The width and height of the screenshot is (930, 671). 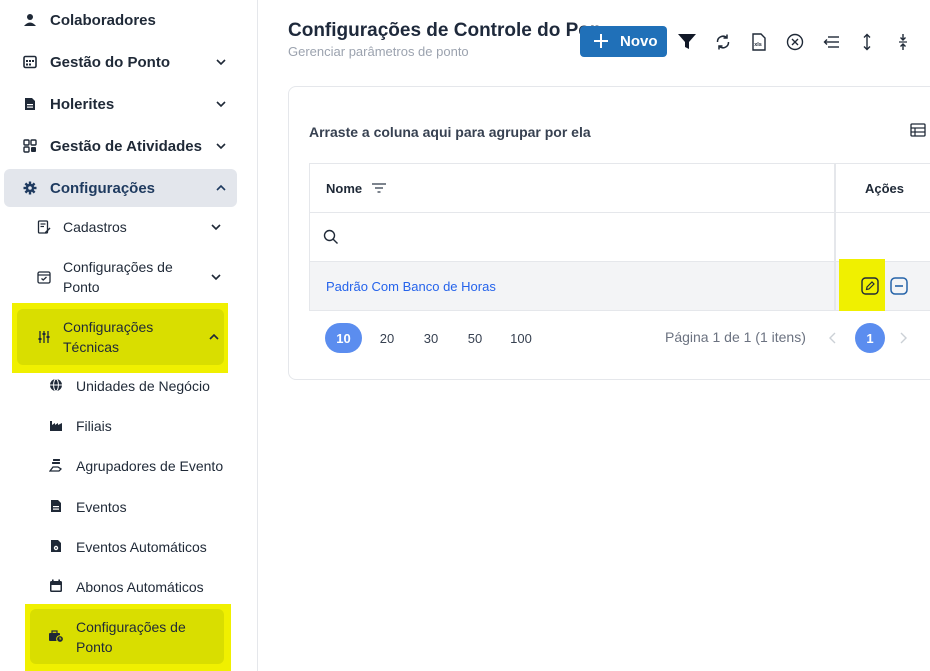 I want to click on column-header-acoes: Ações, so click(x=885, y=188).